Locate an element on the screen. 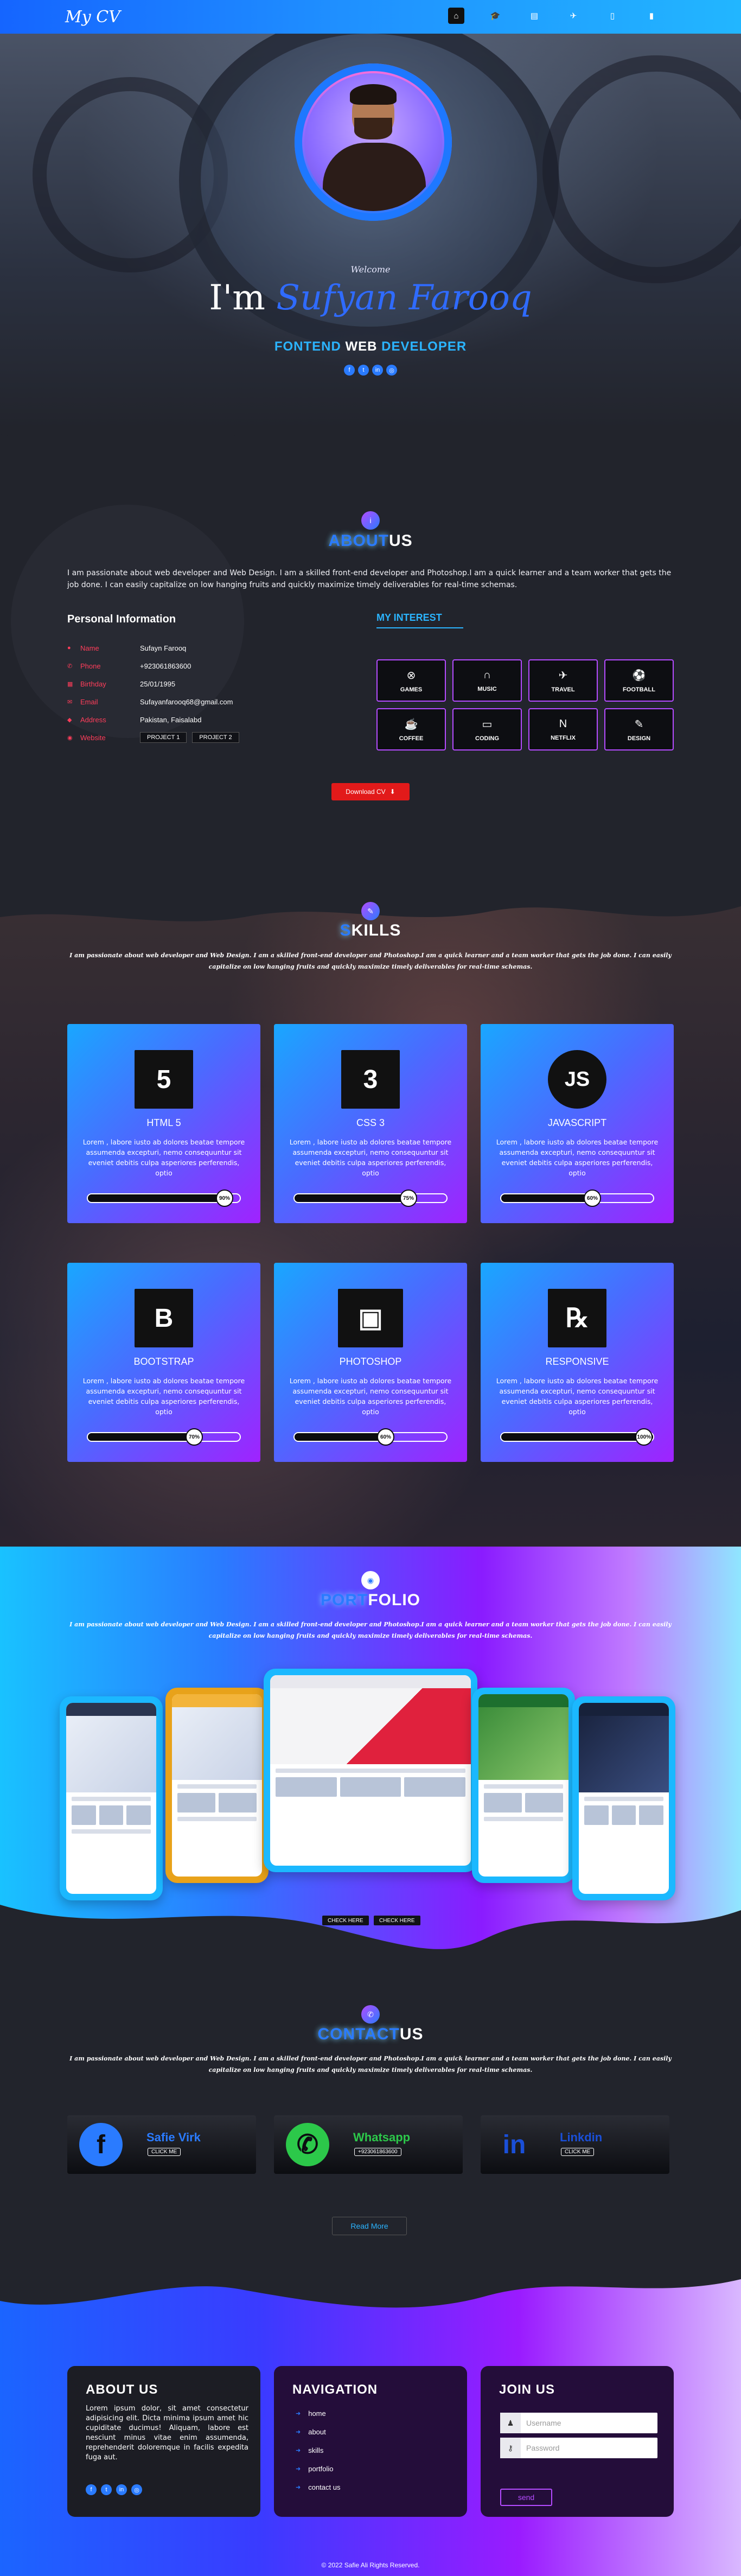 This screenshot has height=2576, width=741. interest-card: ✎ DESIGN is located at coordinates (639, 729).